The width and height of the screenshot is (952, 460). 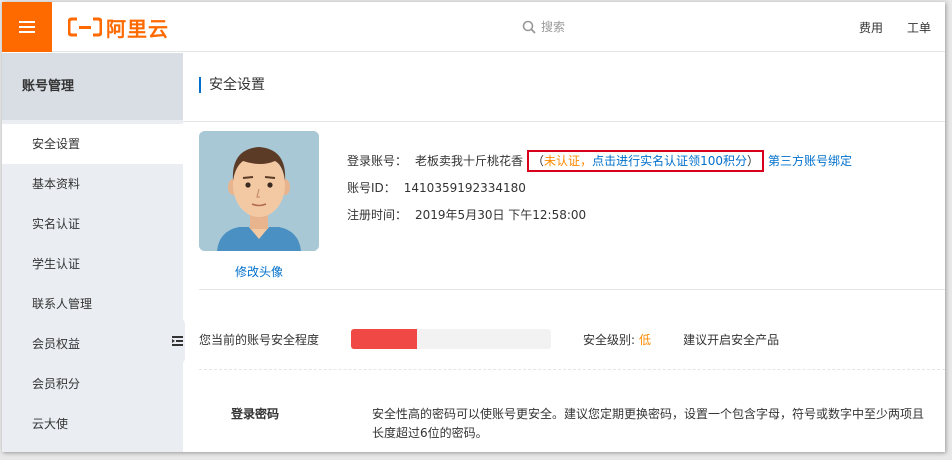 What do you see at coordinates (27, 27) in the screenshot?
I see `menu-icon` at bounding box center [27, 27].